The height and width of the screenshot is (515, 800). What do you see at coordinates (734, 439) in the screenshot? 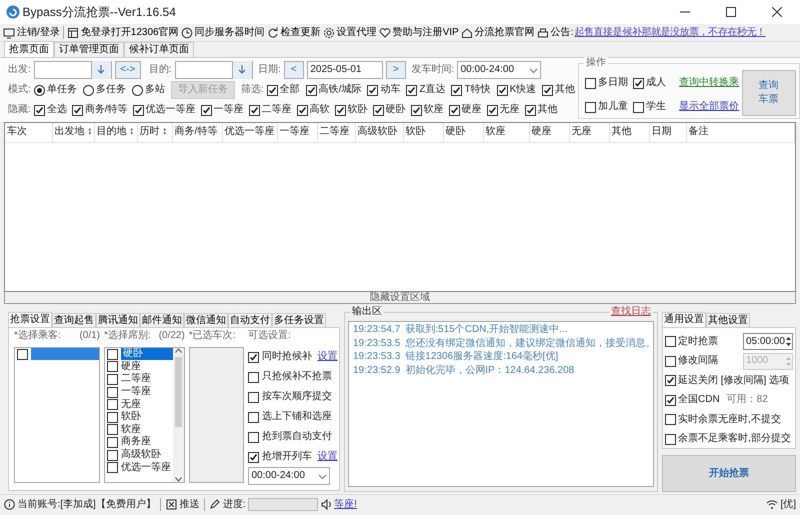
I see `checkbox-label: 余票不足乘客时,部分提交` at bounding box center [734, 439].